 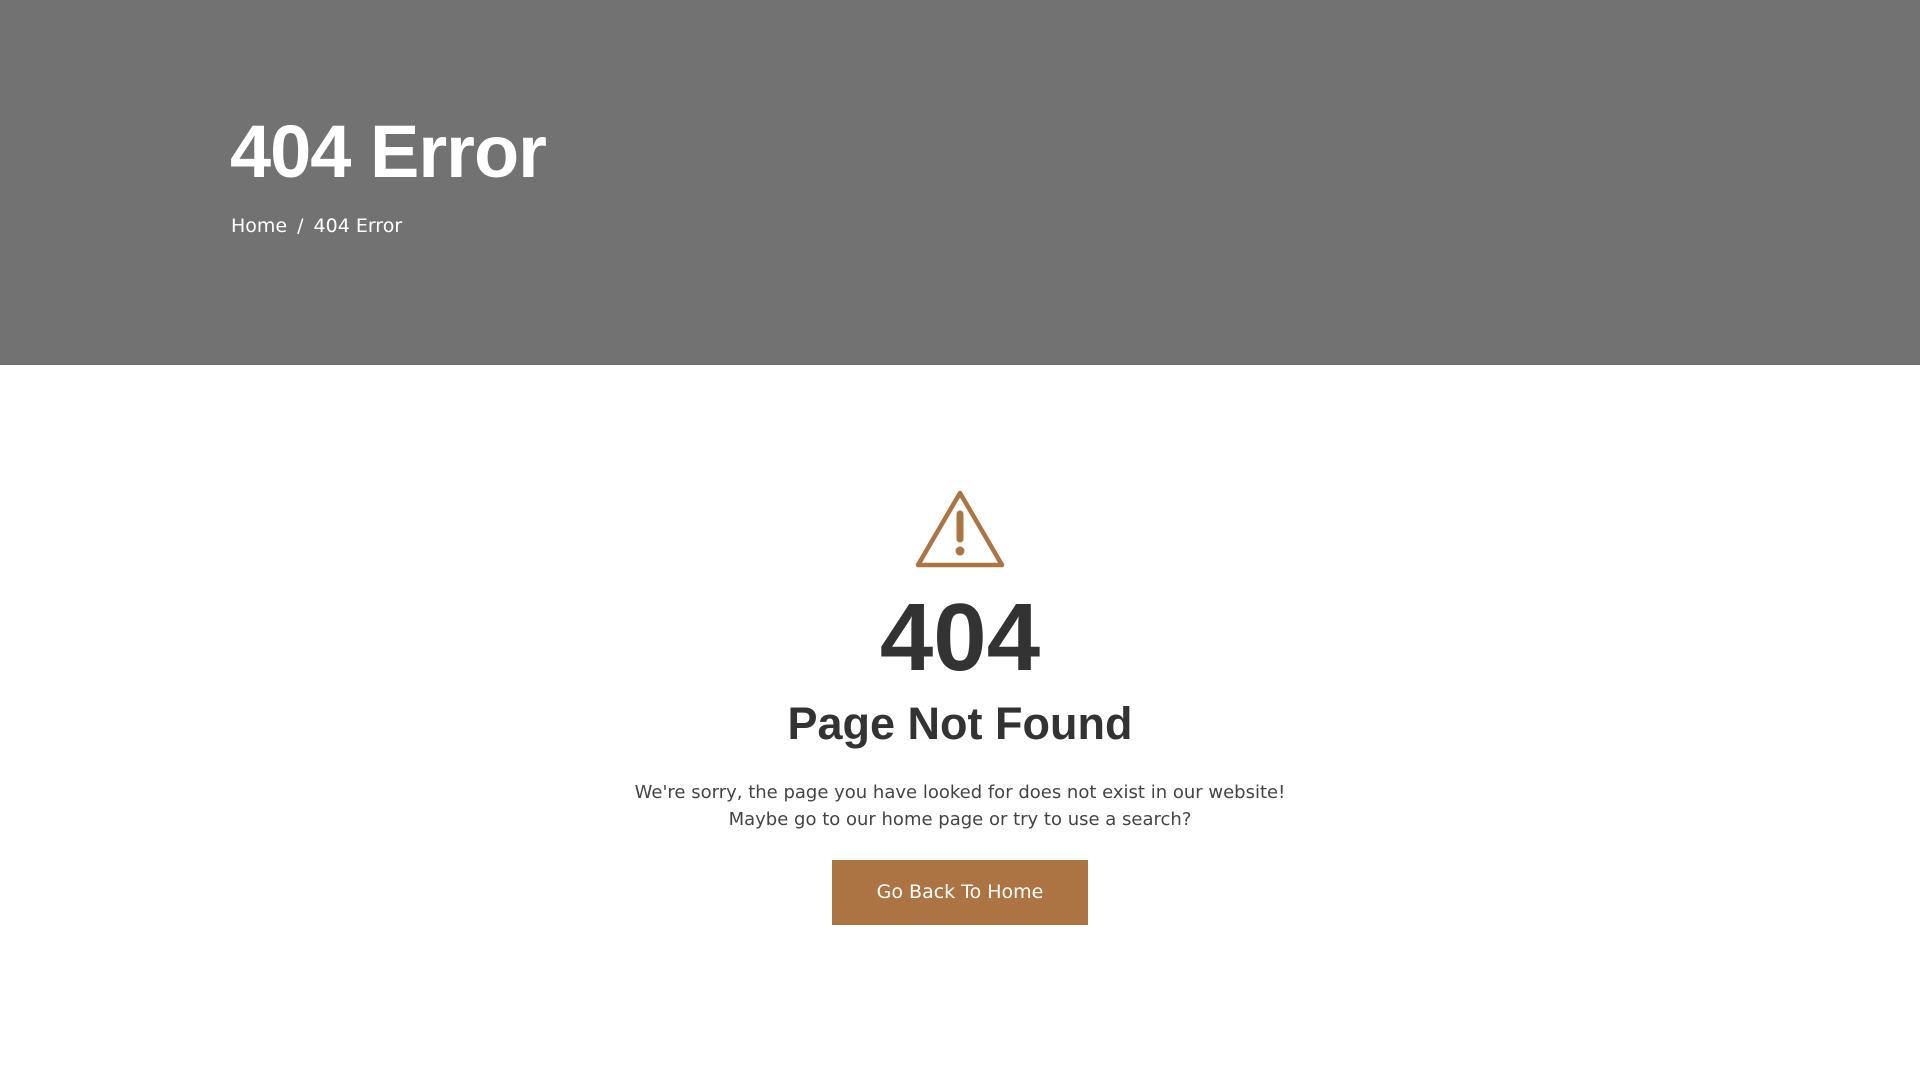 I want to click on error-heading: Page Not Found, so click(x=960, y=723).